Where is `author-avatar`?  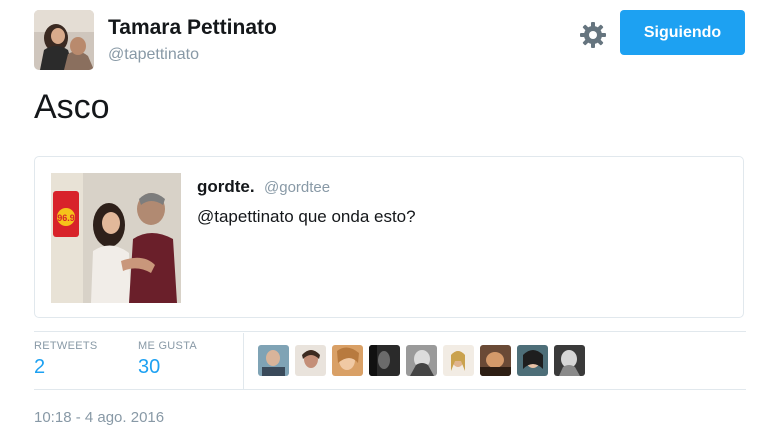
author-avatar is located at coordinates (64, 40).